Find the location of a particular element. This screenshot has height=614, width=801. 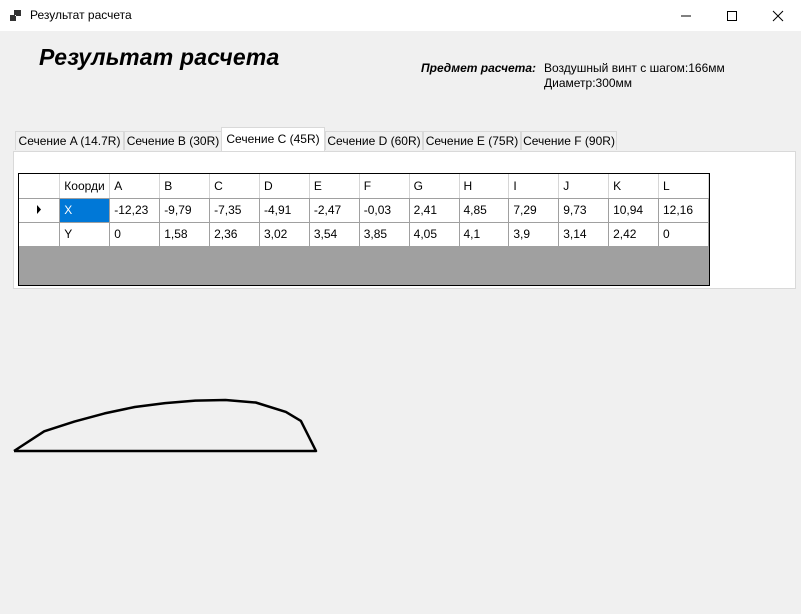

close-icon is located at coordinates (778, 16).